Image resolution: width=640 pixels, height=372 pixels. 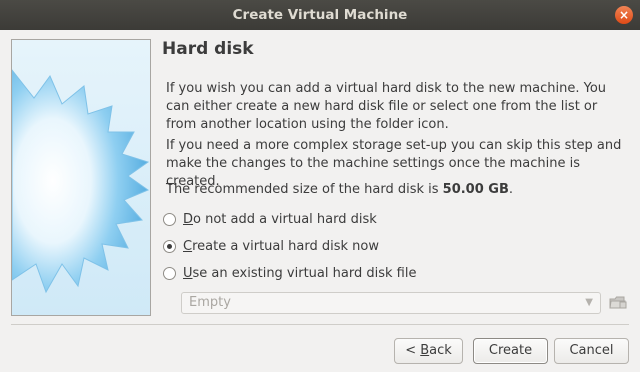 What do you see at coordinates (169, 246) in the screenshot?
I see `radio-create-disk-indicator` at bounding box center [169, 246].